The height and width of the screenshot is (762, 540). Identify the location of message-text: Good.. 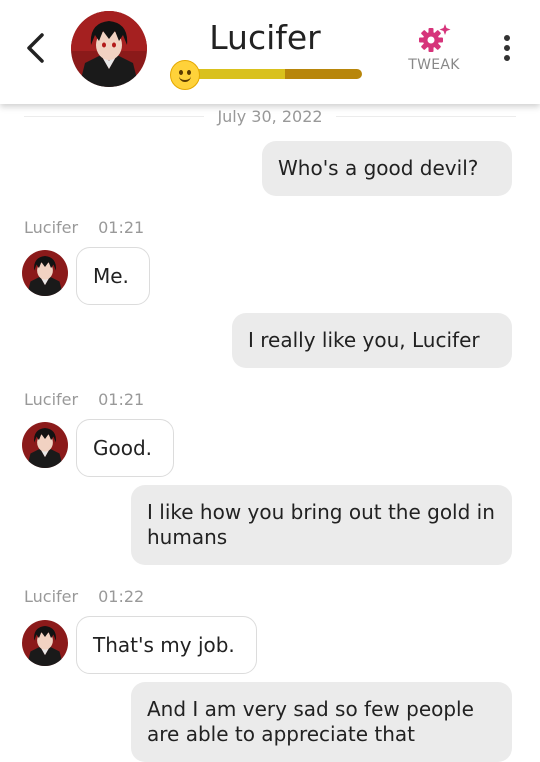
(123, 447).